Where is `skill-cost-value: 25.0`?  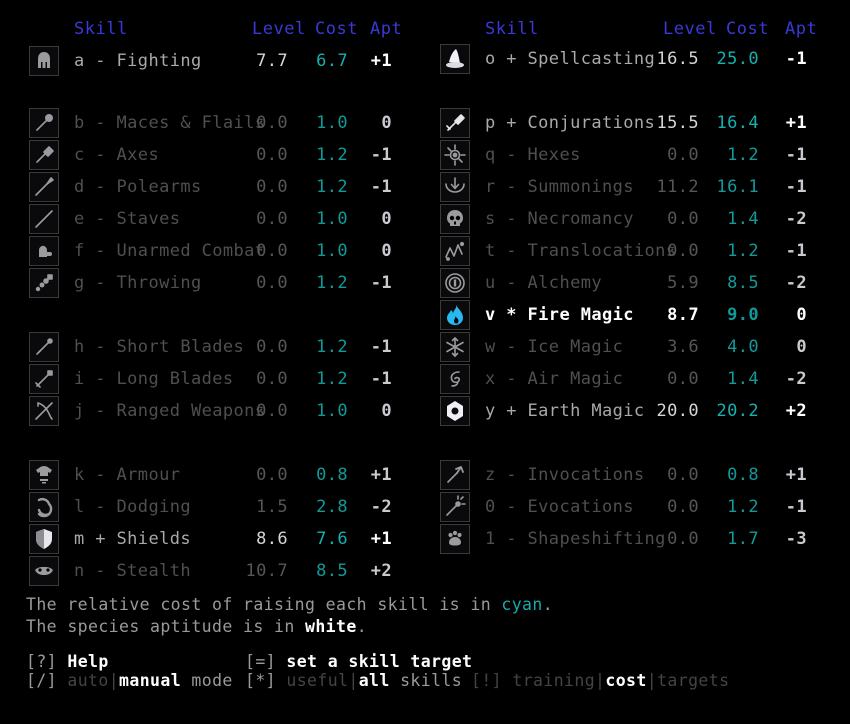 skill-cost-value: 25.0 is located at coordinates (737, 59).